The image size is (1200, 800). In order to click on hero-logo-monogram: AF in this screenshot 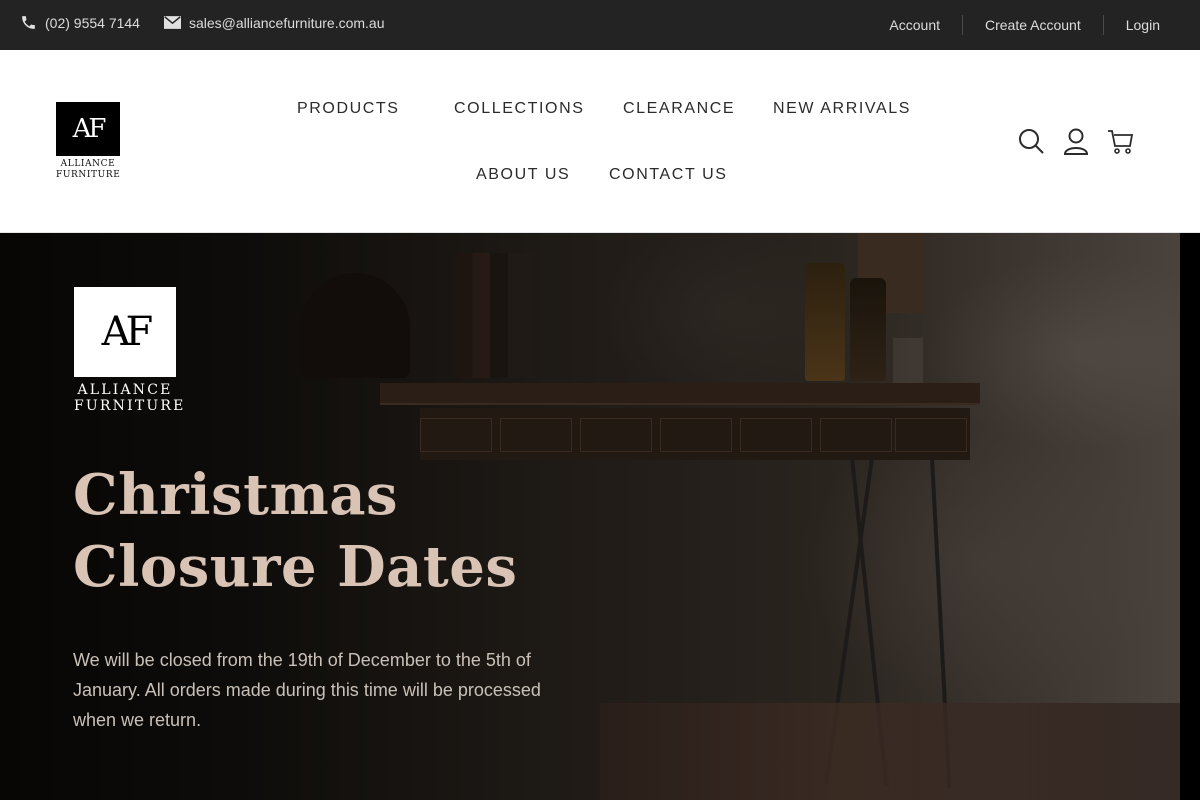, I will do `click(127, 332)`.